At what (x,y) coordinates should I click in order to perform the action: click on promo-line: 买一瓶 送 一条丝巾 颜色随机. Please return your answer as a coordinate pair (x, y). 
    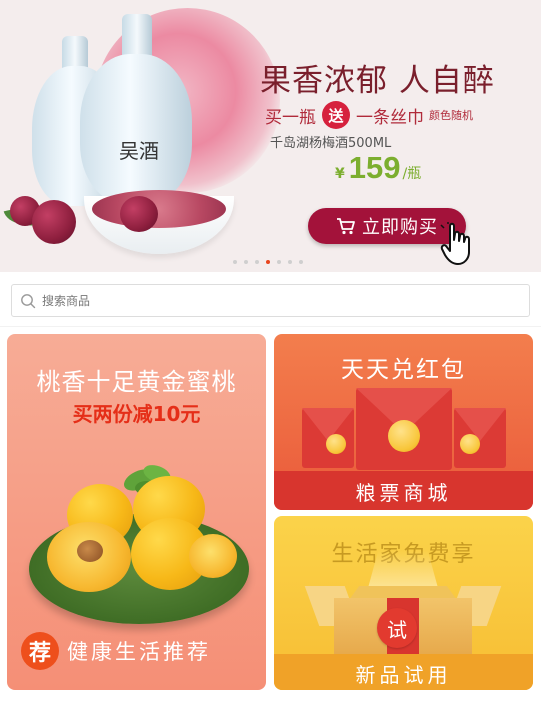
    Looking at the image, I should click on (369, 115).